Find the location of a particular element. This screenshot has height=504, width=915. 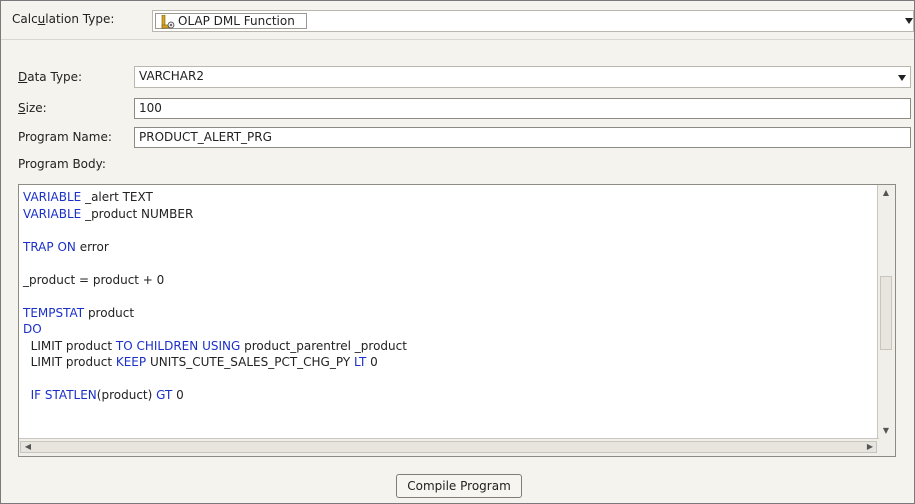

code-keyword: KEEP is located at coordinates (131, 362).